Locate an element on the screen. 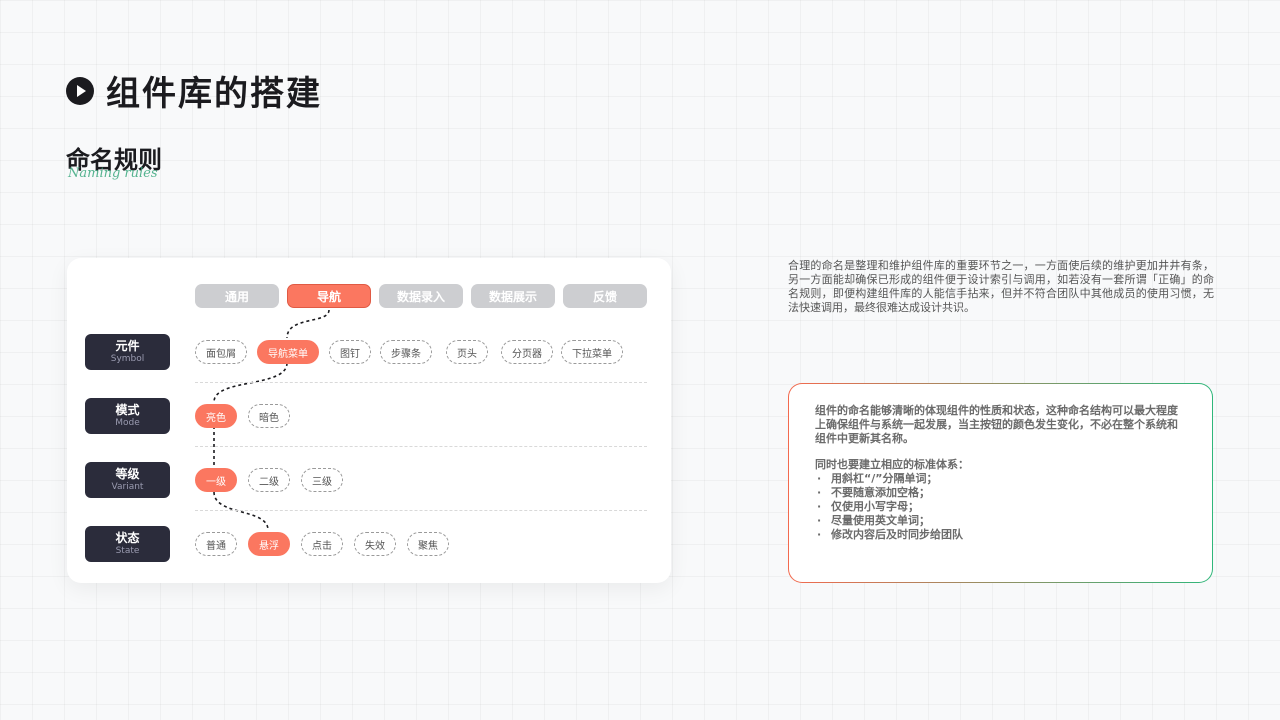 The image size is (1280, 720). row-label-cn: 元件 is located at coordinates (127, 345).